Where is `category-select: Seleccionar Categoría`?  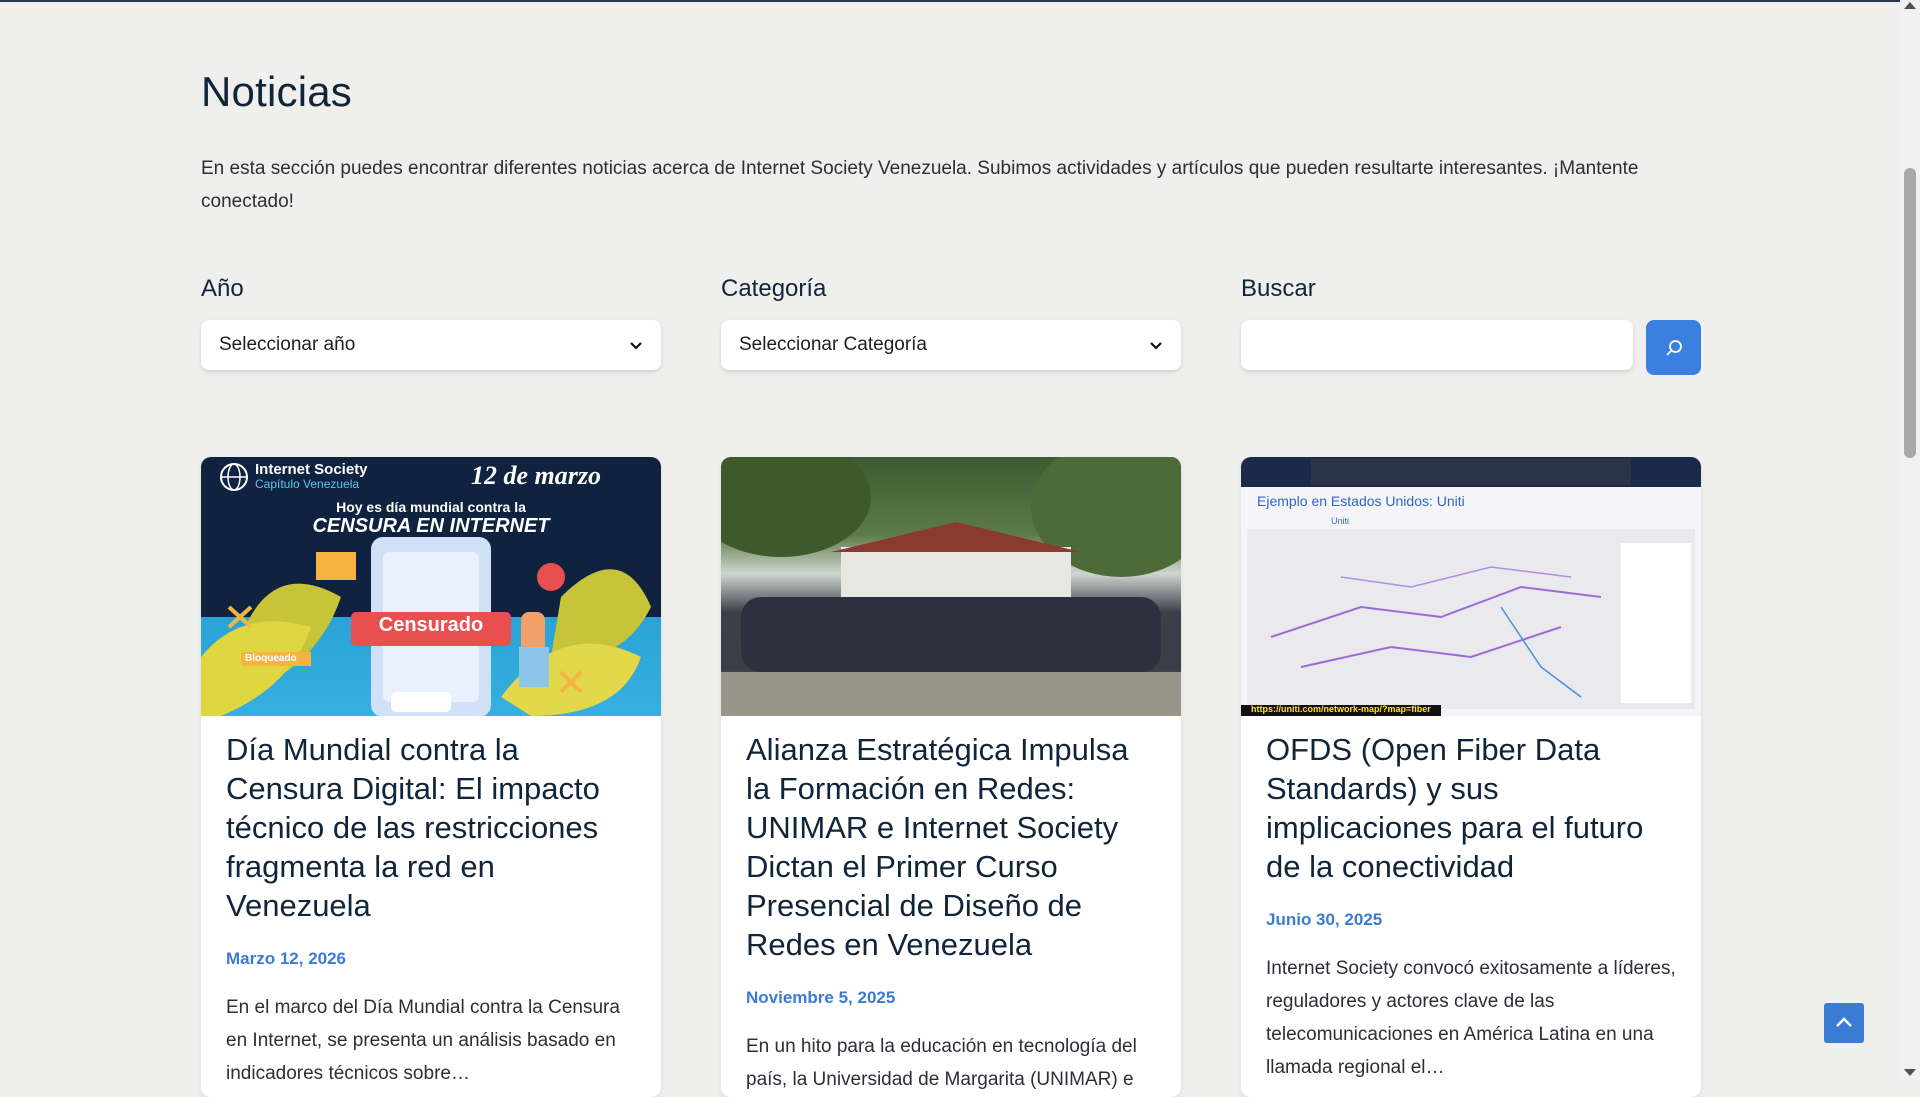 category-select: Seleccionar Categoría is located at coordinates (951, 345).